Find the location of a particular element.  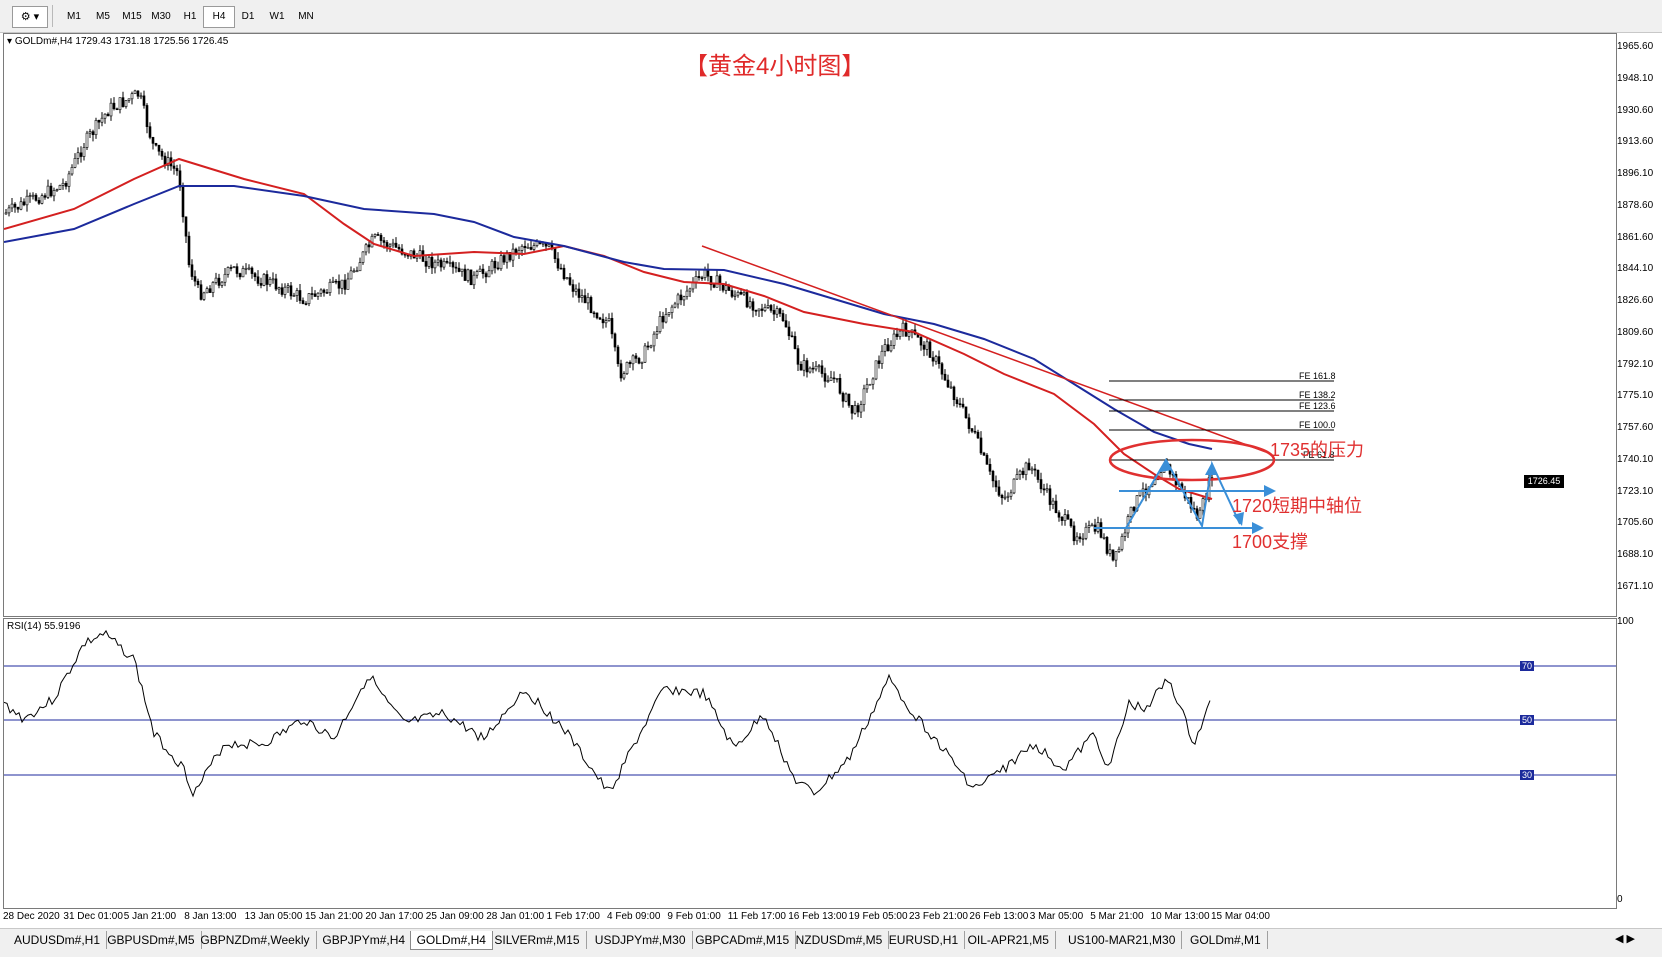

drawing-tools-dropdown: ⚙ ▾ is located at coordinates (30, 17).